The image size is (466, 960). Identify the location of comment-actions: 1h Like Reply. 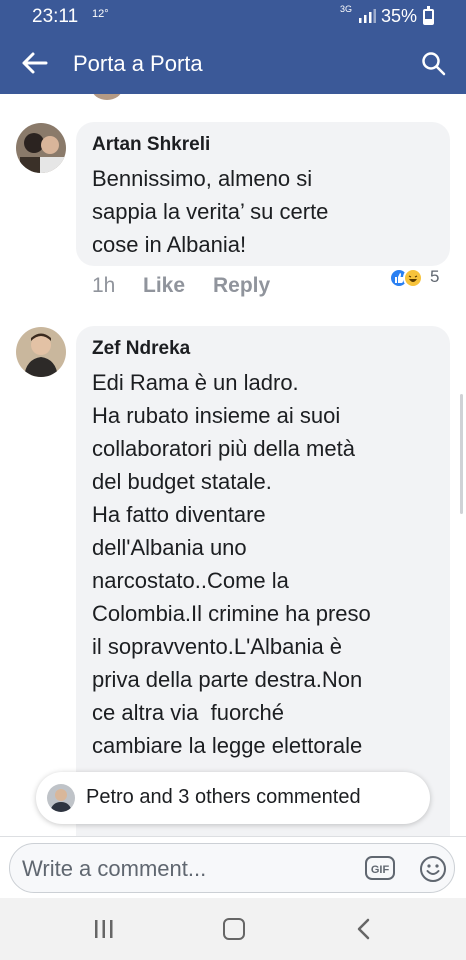
(242, 287).